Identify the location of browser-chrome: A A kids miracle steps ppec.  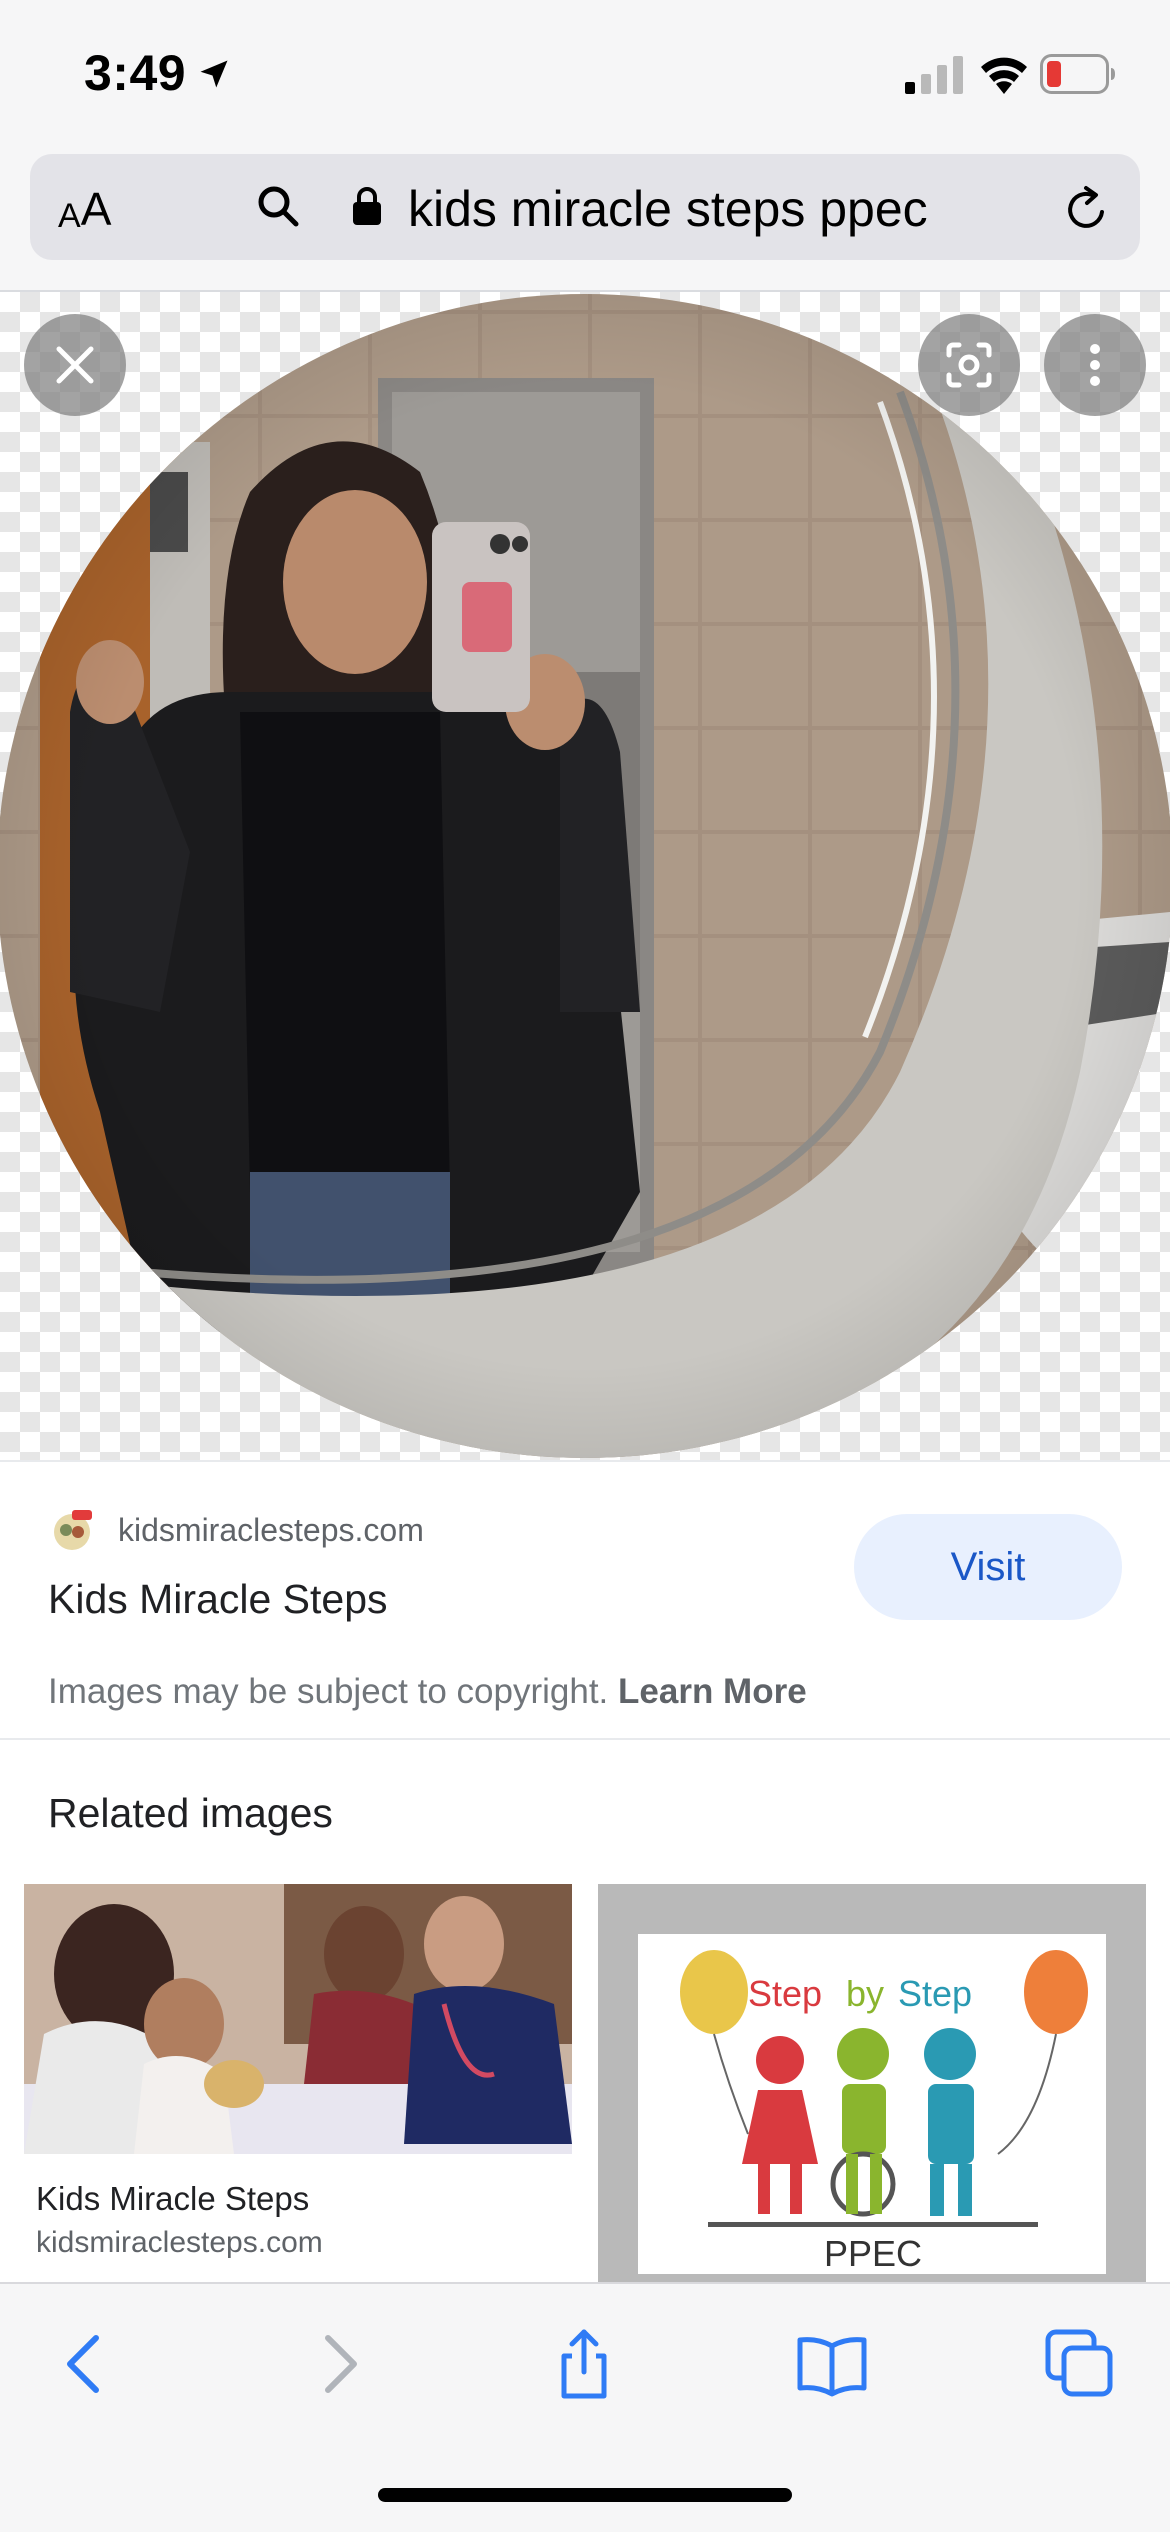
(585, 221).